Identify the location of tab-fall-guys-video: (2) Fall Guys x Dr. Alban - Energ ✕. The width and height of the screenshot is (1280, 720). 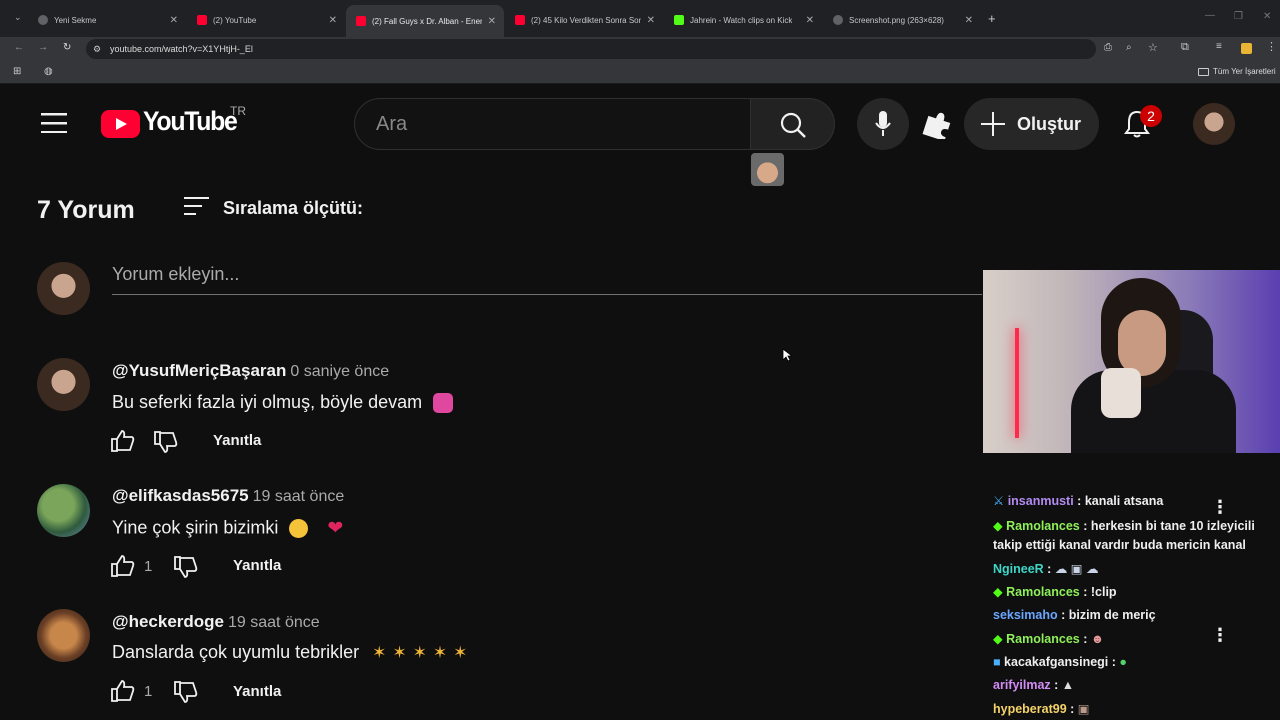
(425, 21).